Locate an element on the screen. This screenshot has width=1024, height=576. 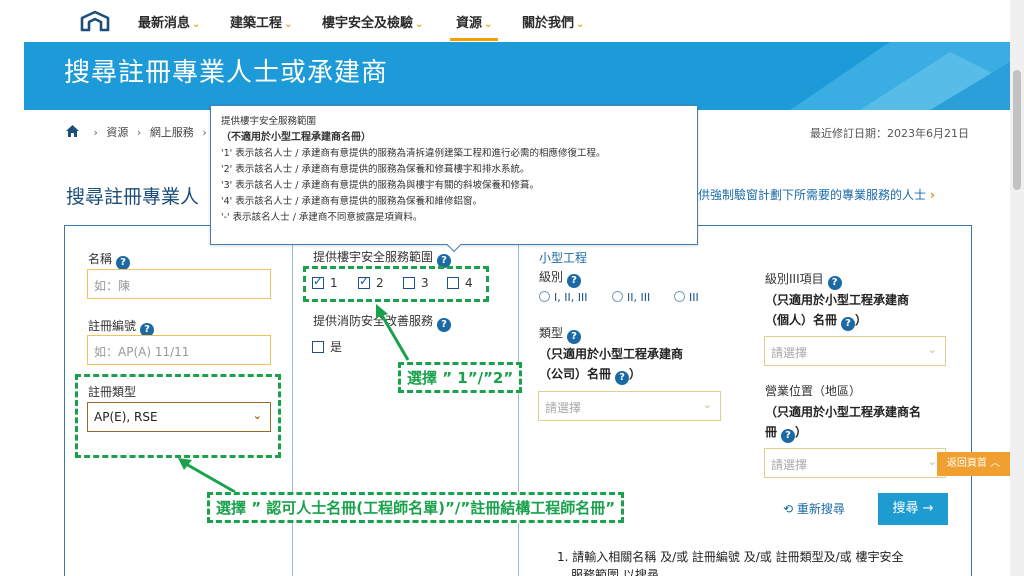
class3-note: （個人）名冊?） is located at coordinates (816, 322).